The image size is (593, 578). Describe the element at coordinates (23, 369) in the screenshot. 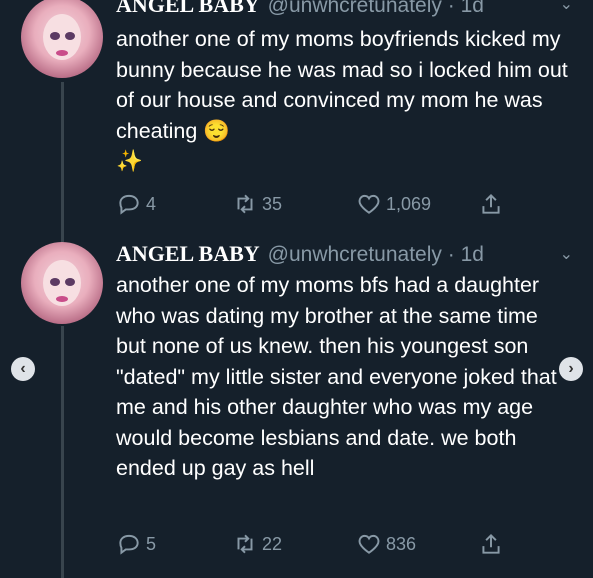

I see `carousel-prev-button: ‹` at that location.